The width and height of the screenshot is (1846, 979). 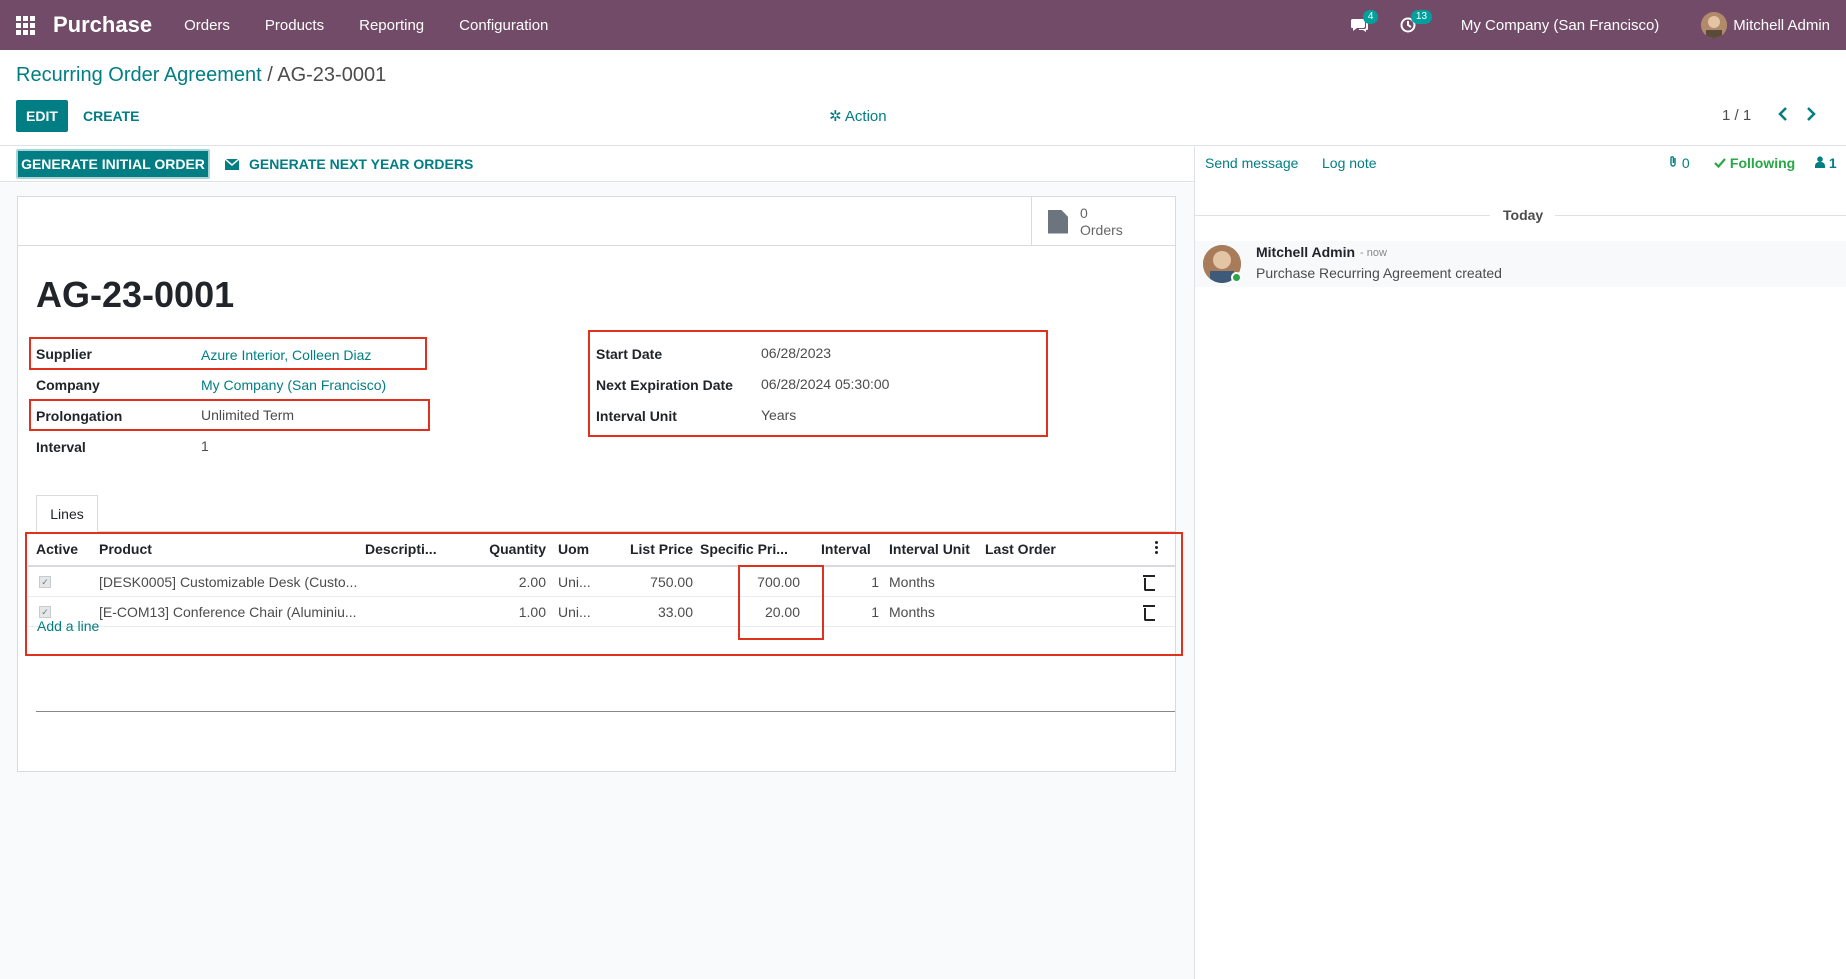 I want to click on apps-menu-icon, so click(x=25, y=25).